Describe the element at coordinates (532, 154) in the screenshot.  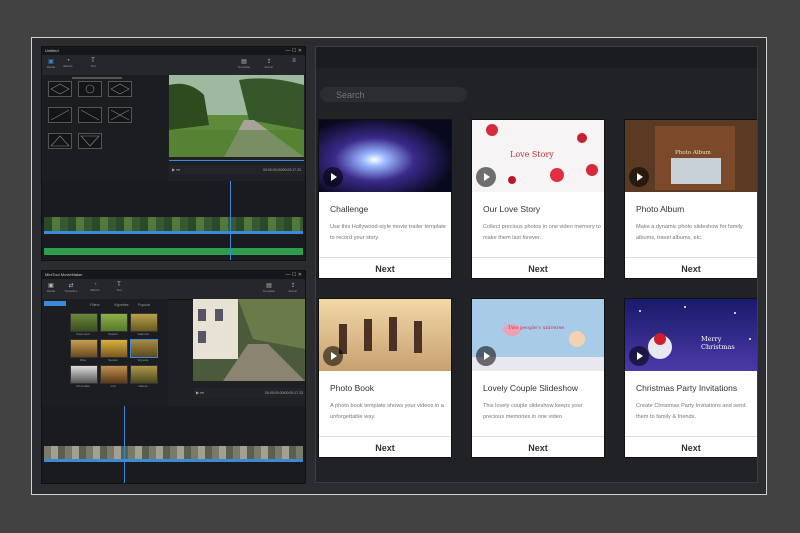
I see `thumbnail-caption: Love Story` at that location.